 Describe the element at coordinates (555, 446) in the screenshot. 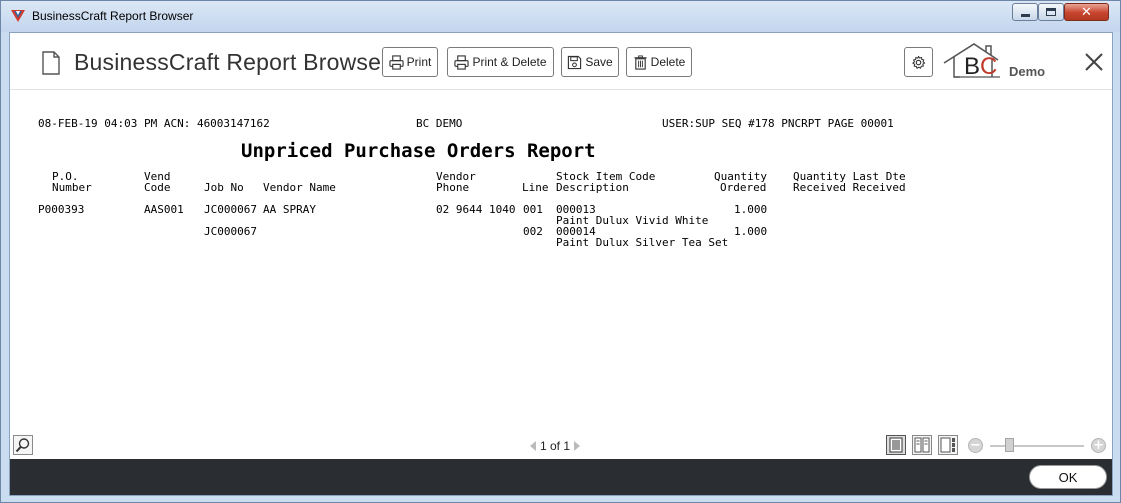

I see `page-indicator: 1 of 1` at that location.